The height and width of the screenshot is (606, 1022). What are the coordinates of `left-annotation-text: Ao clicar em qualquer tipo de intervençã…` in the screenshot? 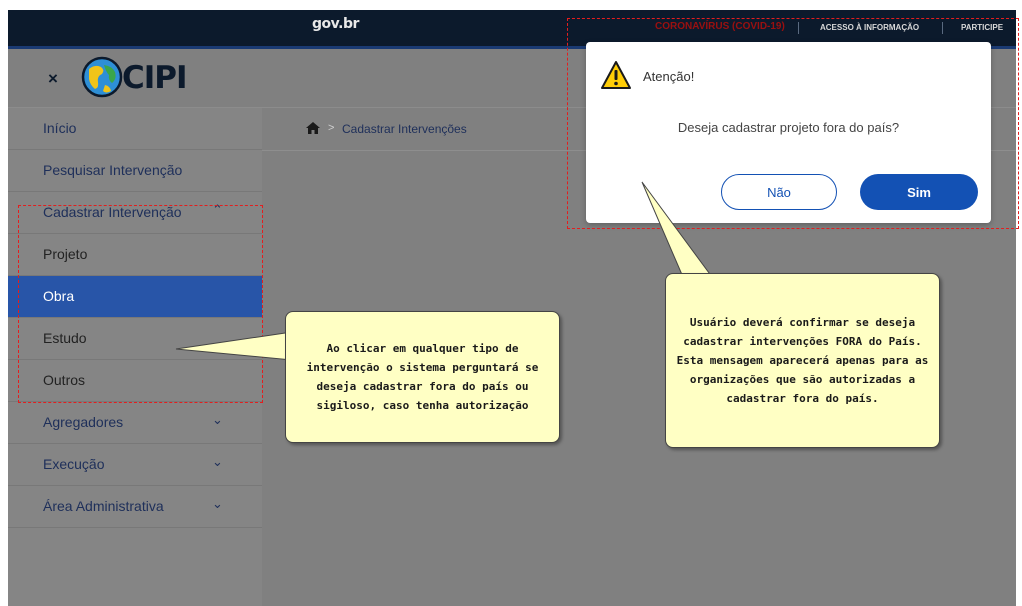 It's located at (422, 377).